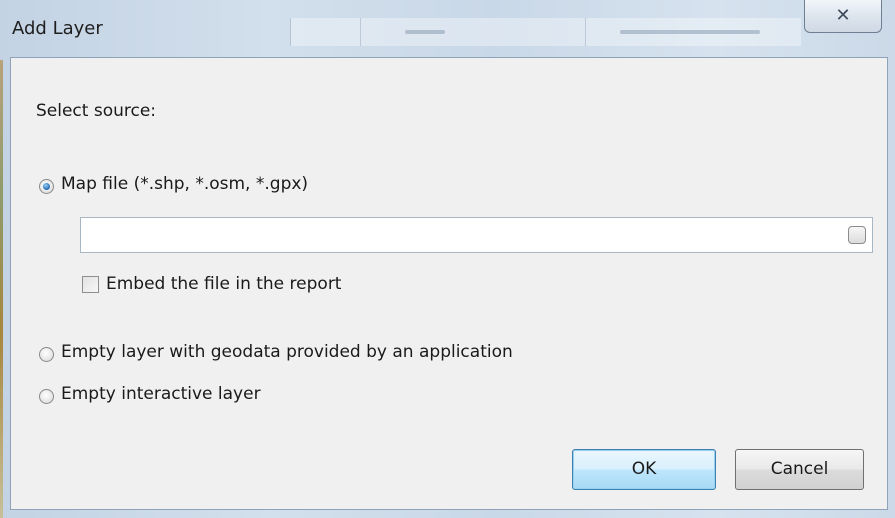  I want to click on radio-map-file, so click(46, 186).